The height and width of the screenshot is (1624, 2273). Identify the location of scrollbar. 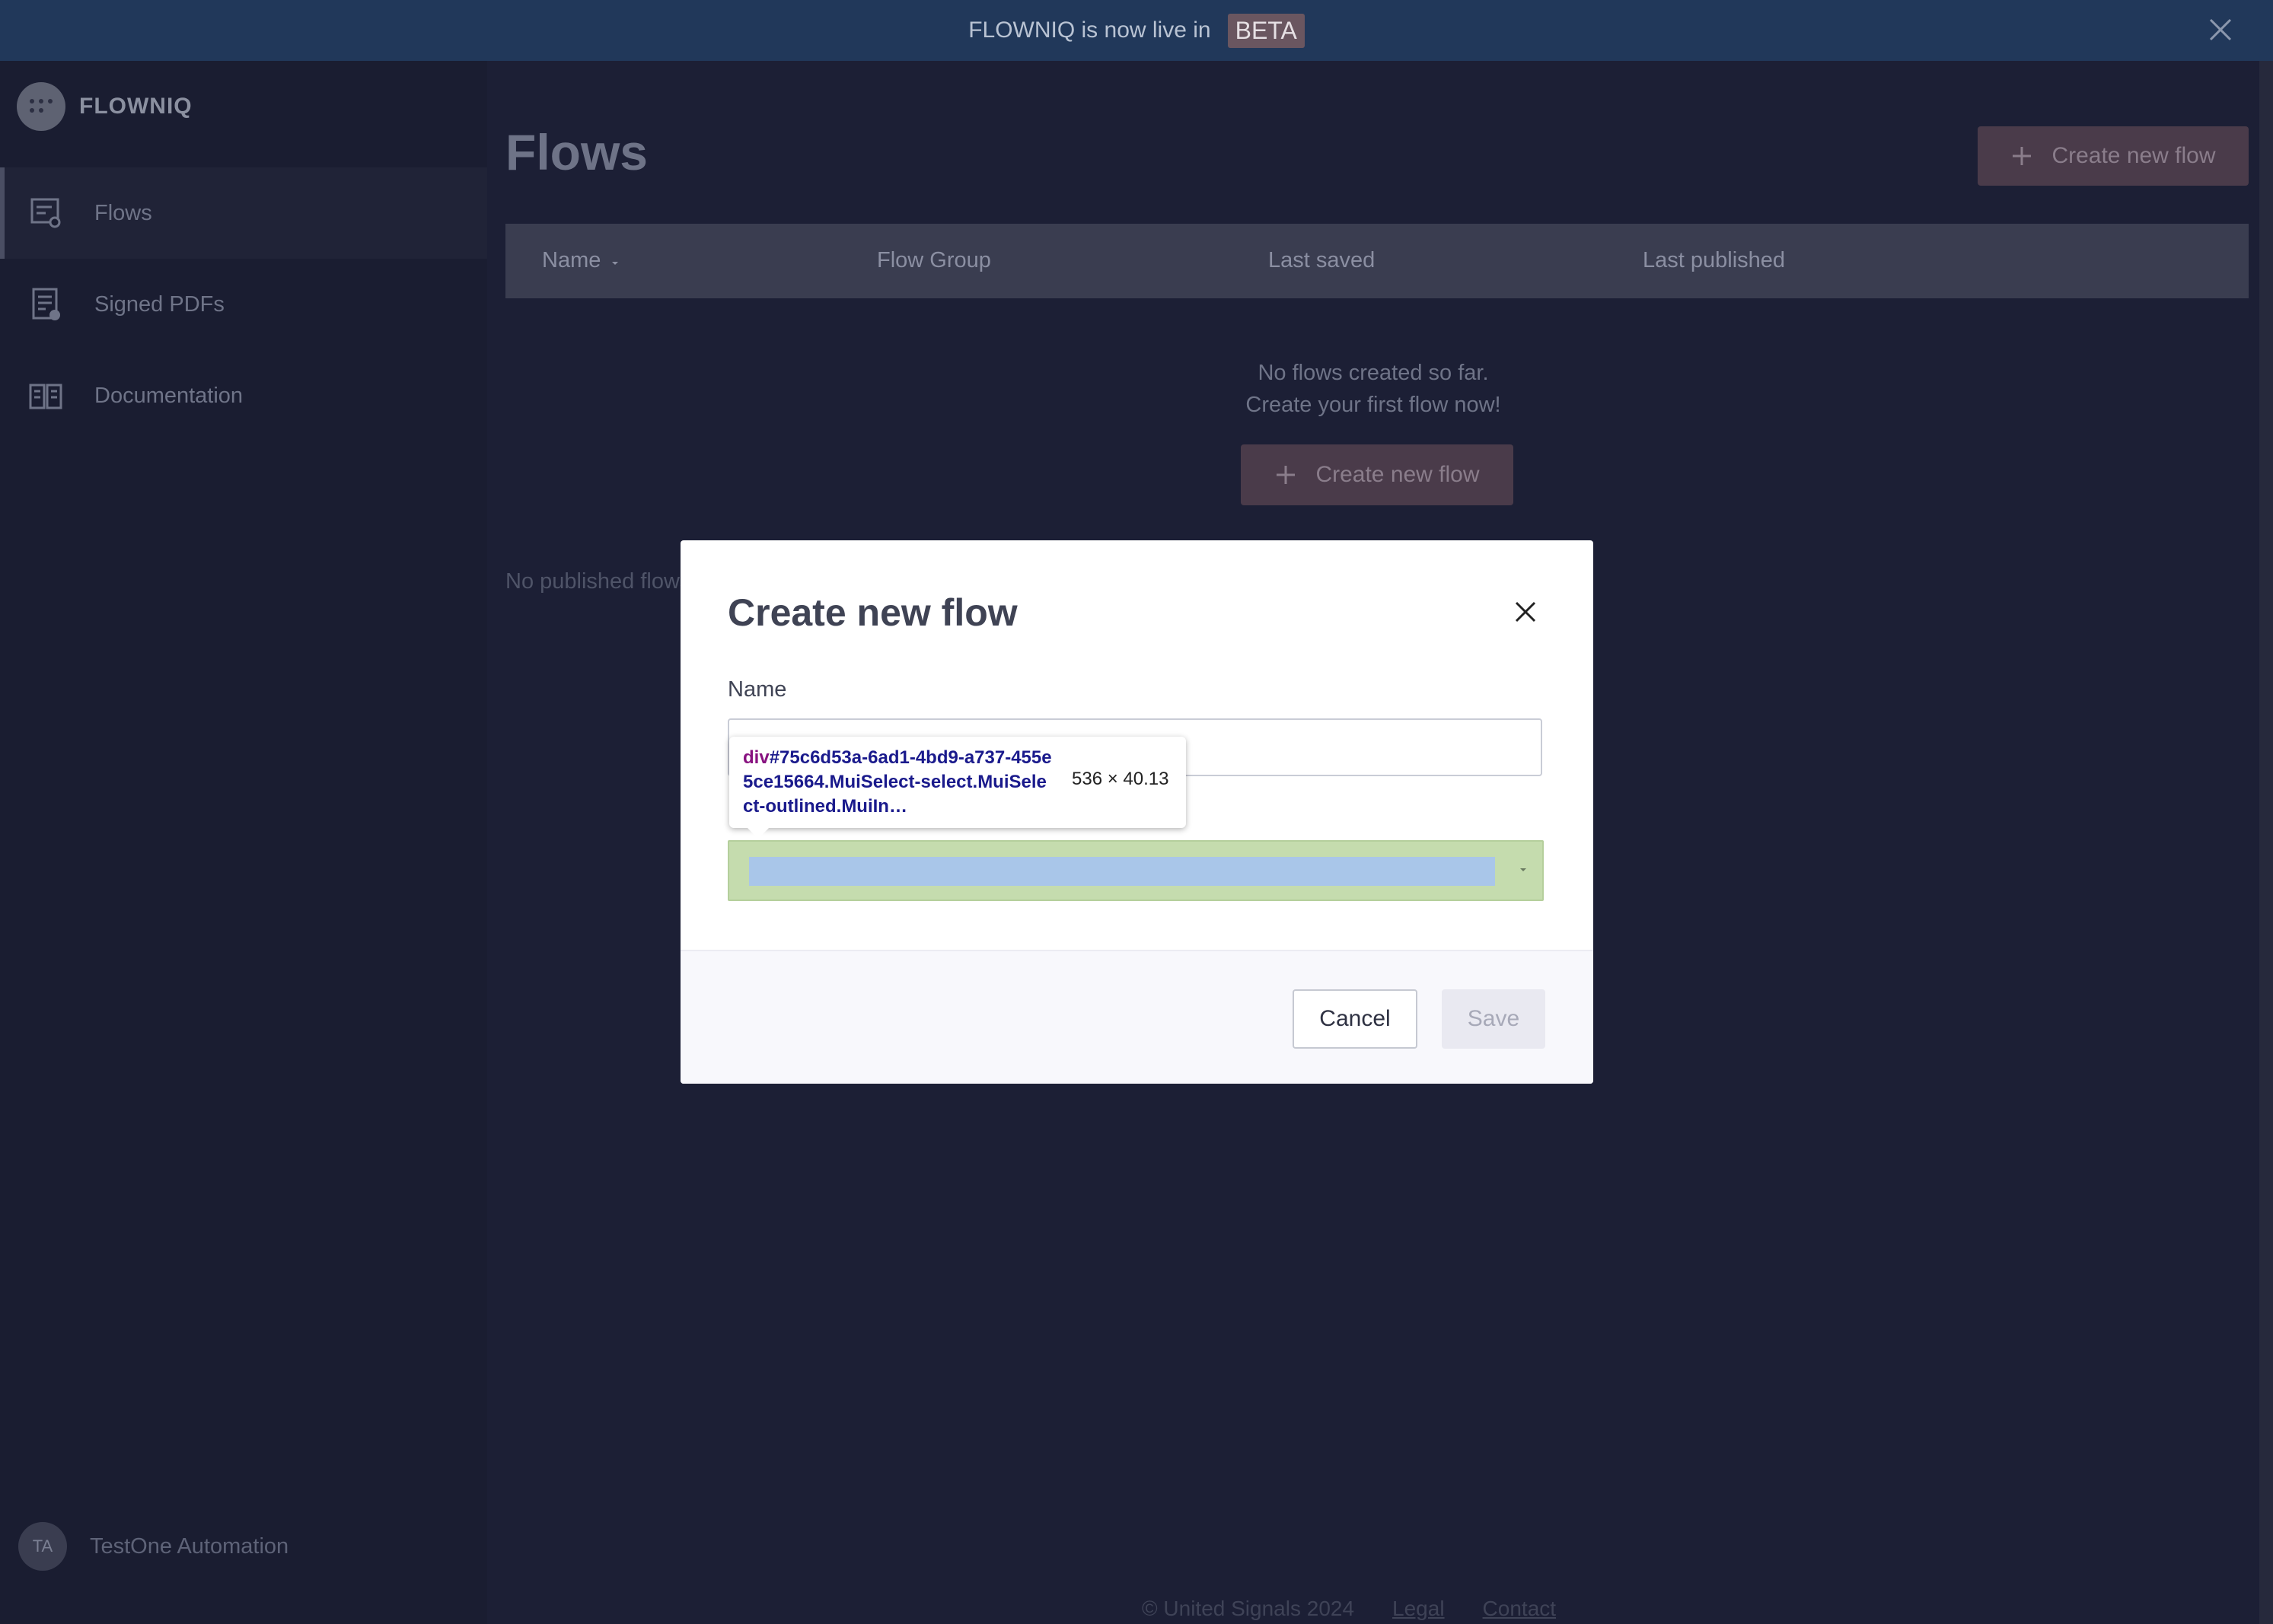
(2266, 842).